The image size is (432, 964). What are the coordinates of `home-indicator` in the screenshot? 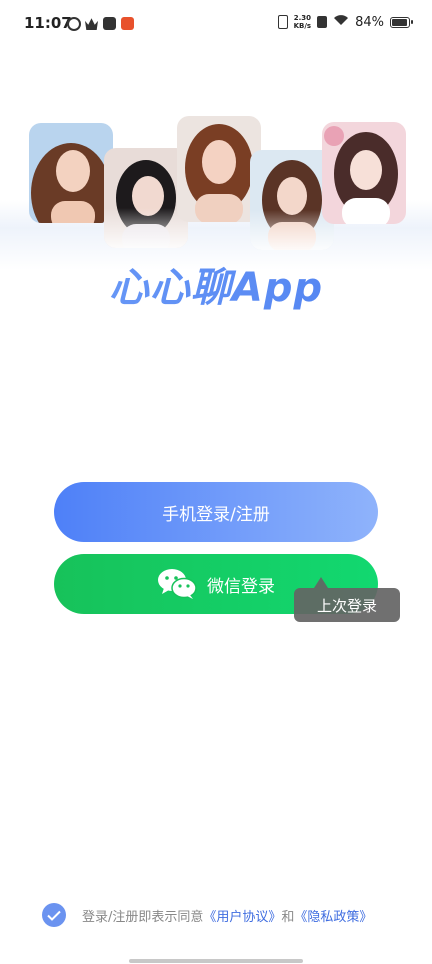 It's located at (216, 961).